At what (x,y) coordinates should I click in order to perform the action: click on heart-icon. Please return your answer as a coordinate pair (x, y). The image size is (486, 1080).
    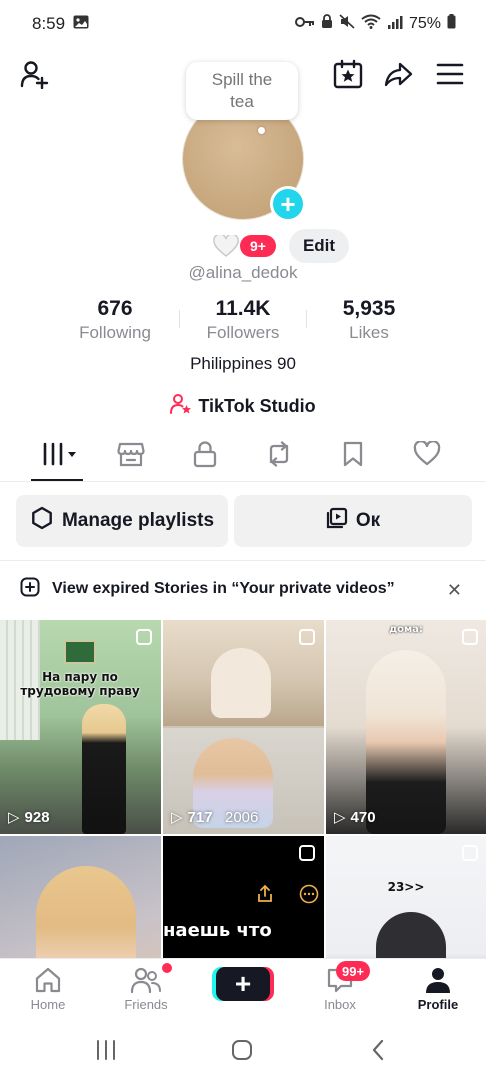
    Looking at the image, I should click on (226, 246).